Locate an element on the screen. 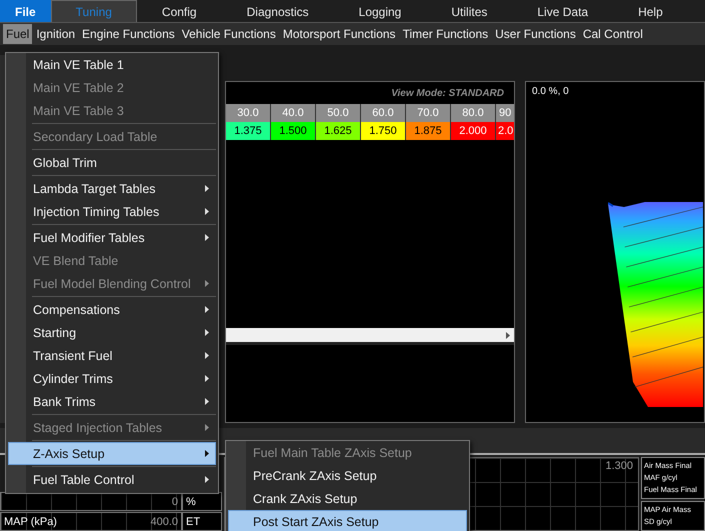 This screenshot has height=531, width=705. table-cell: 1.750 is located at coordinates (383, 131).